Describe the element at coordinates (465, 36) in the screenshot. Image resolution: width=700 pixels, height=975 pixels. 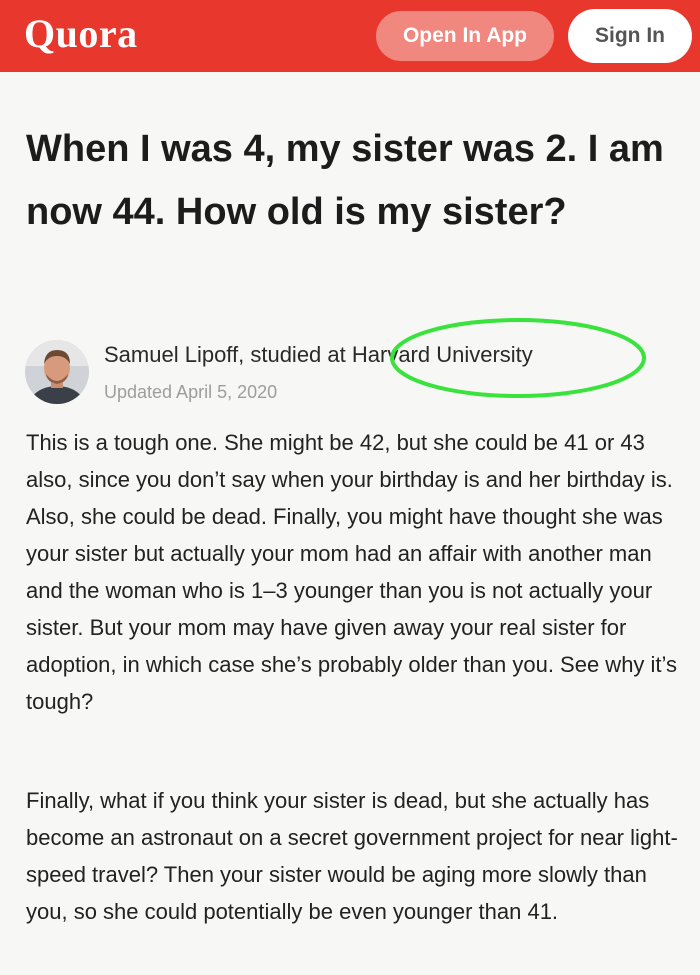
I see `open-in-app-button: Open In App` at that location.